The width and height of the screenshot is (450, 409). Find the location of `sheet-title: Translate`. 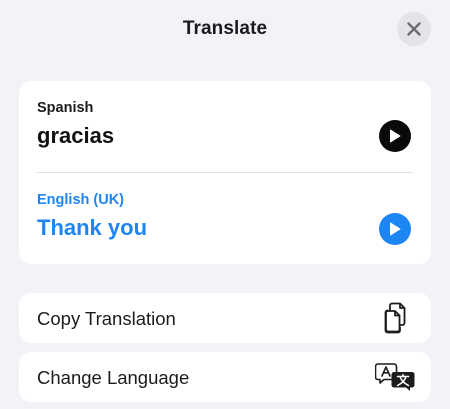

sheet-title: Translate is located at coordinates (225, 28).